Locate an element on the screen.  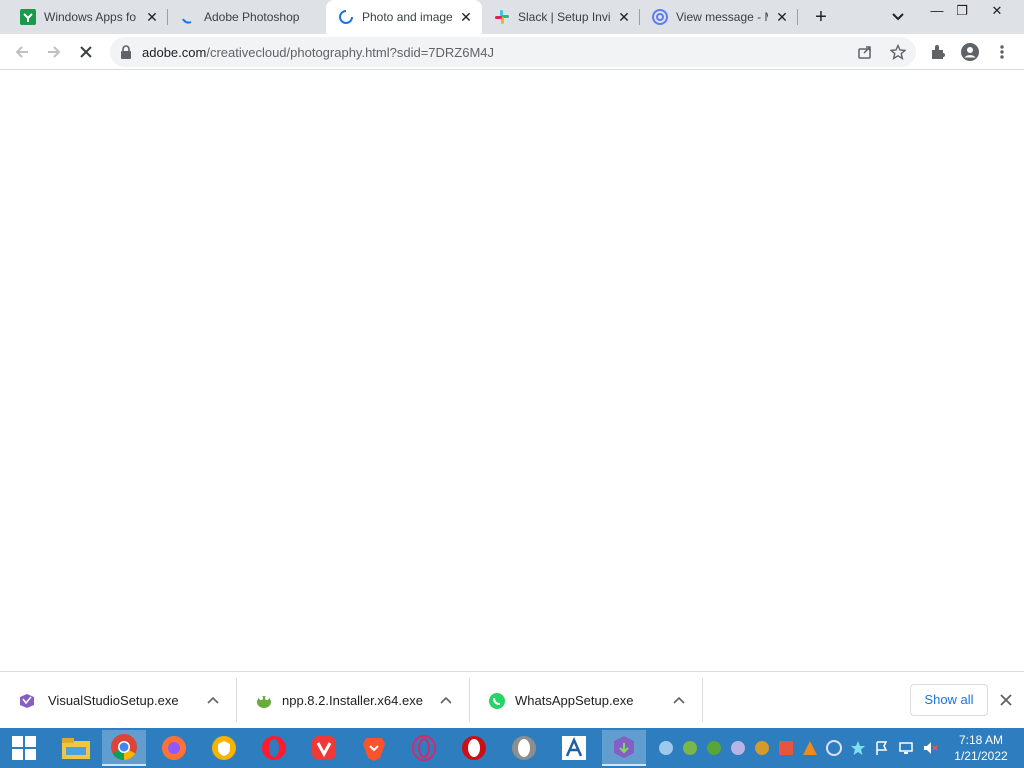
start-button is located at coordinates (24, 748).